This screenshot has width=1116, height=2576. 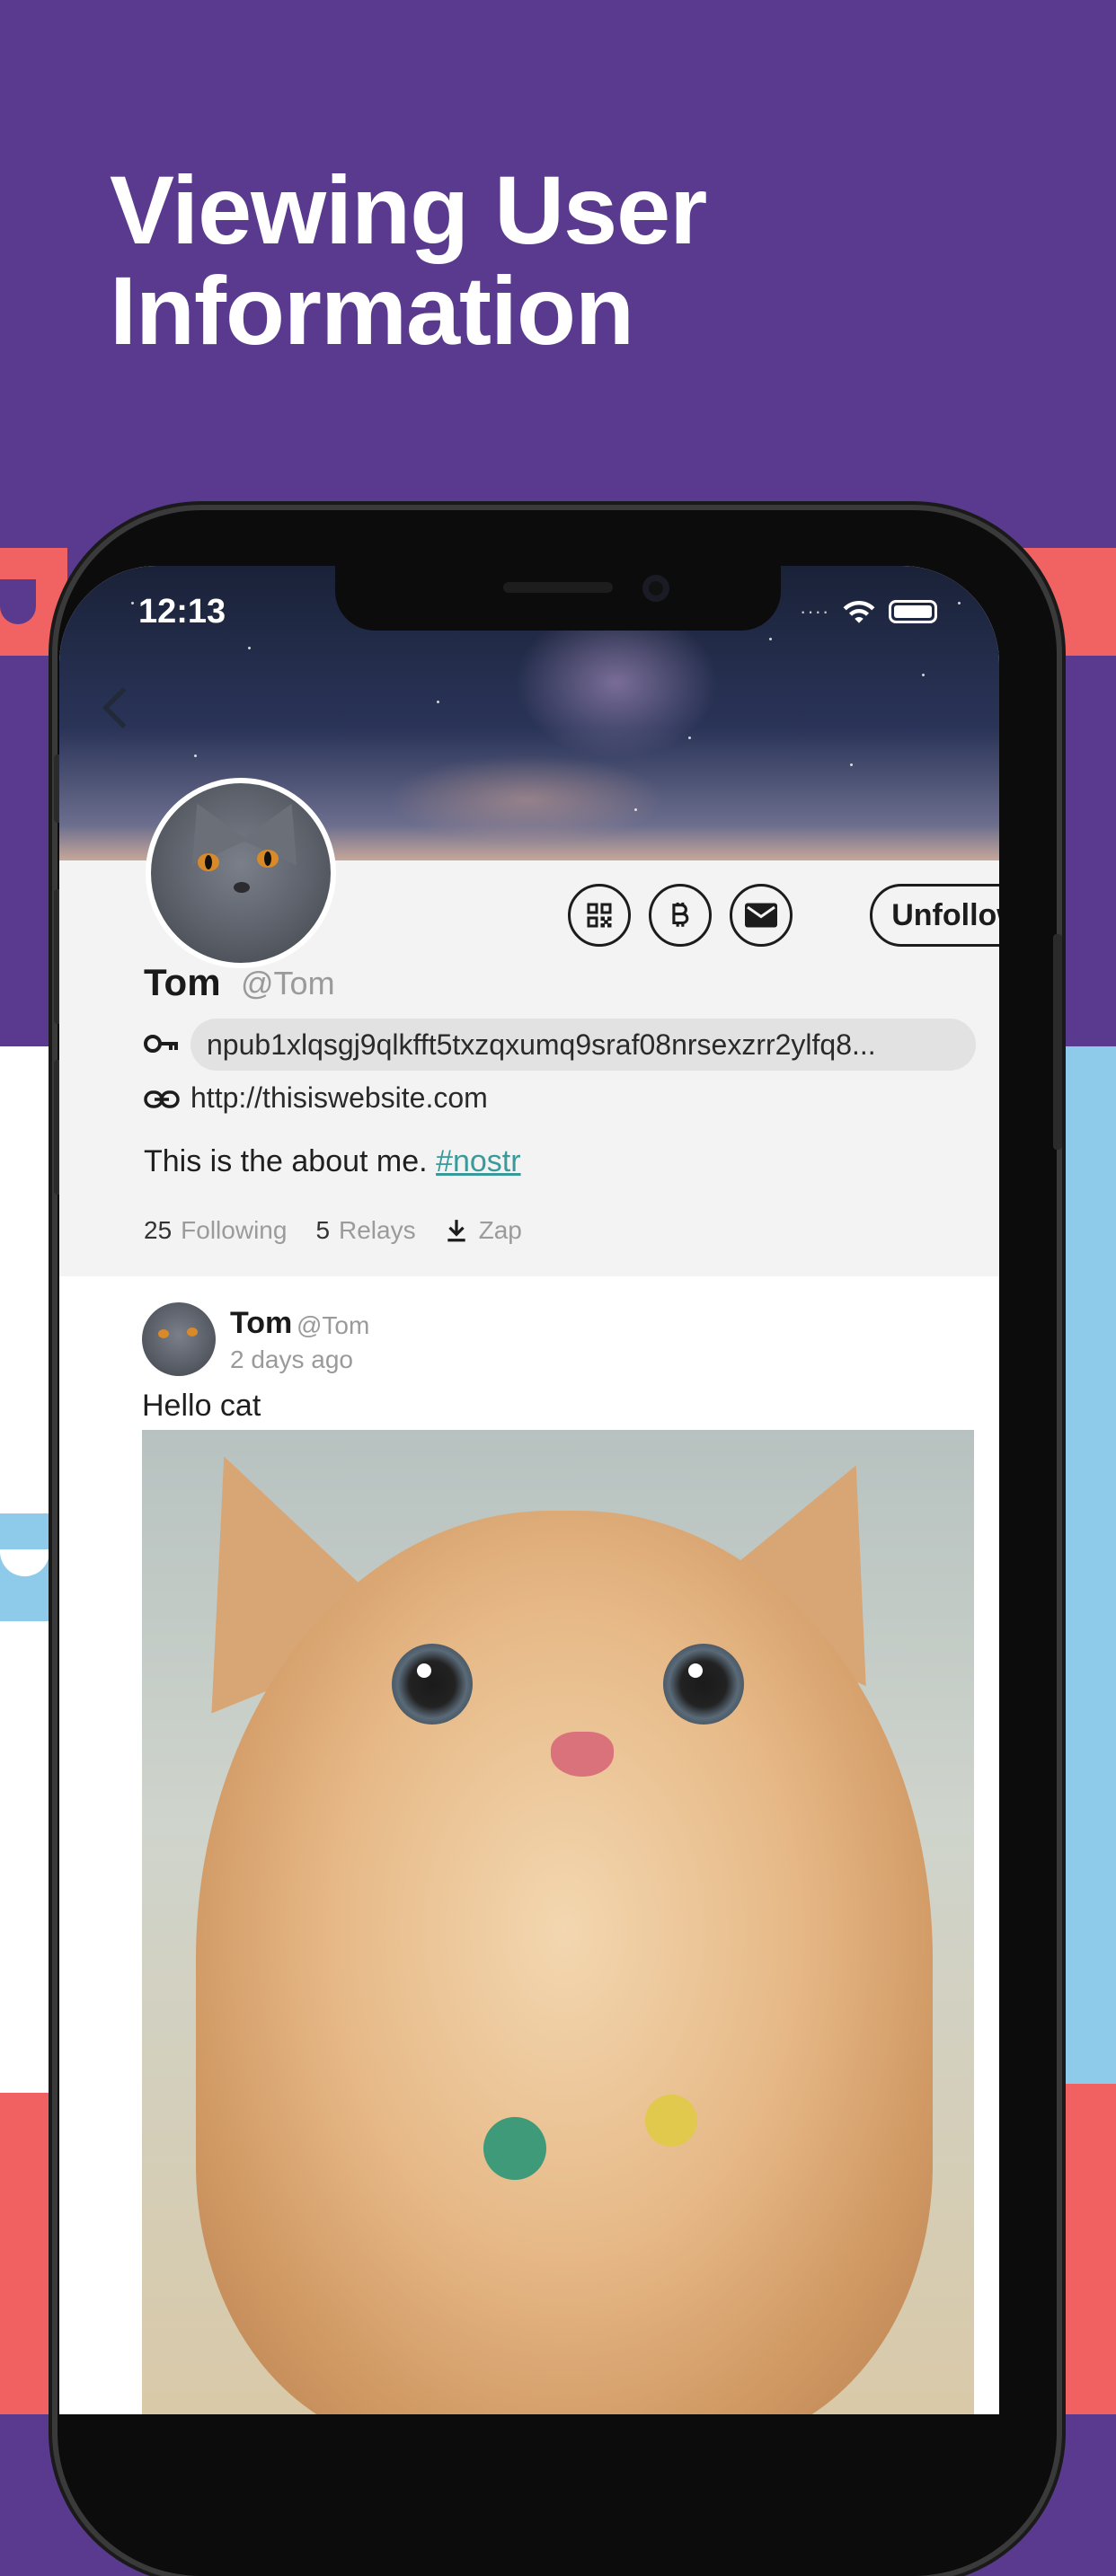 I want to click on profile-about: This is the about me. #nostr, so click(x=332, y=1161).